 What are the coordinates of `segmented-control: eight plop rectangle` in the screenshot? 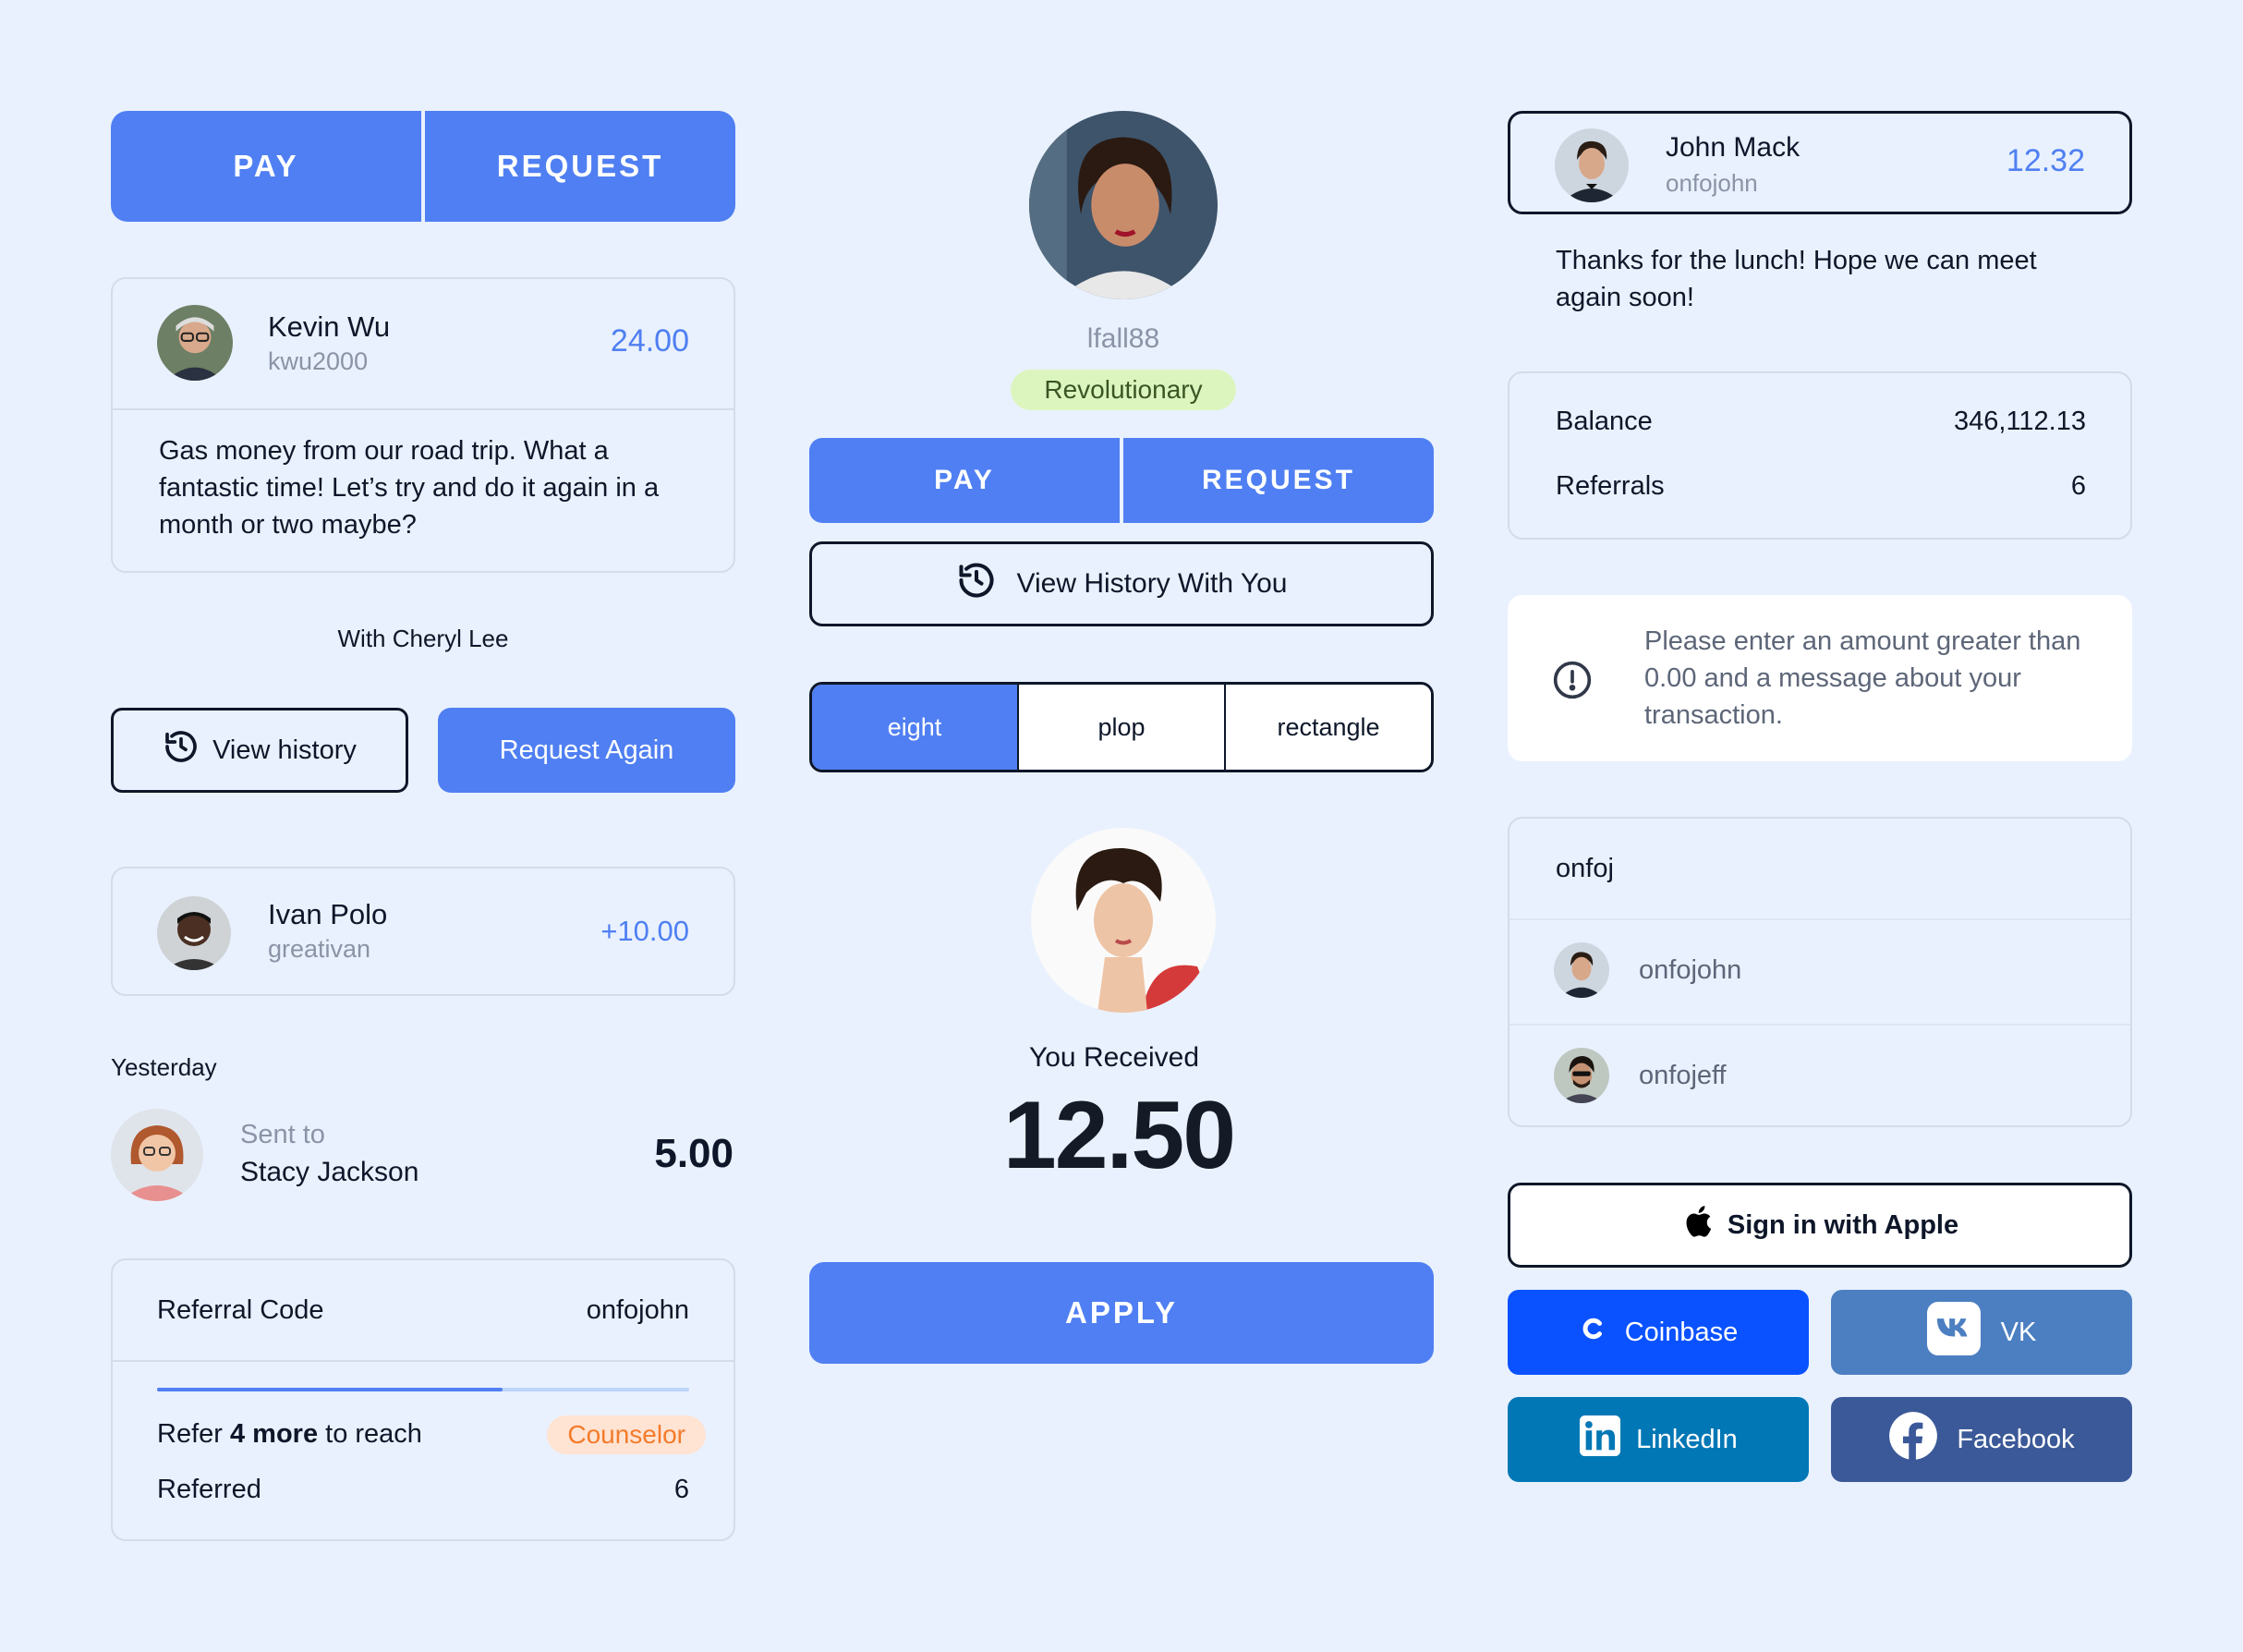 It's located at (1121, 727).